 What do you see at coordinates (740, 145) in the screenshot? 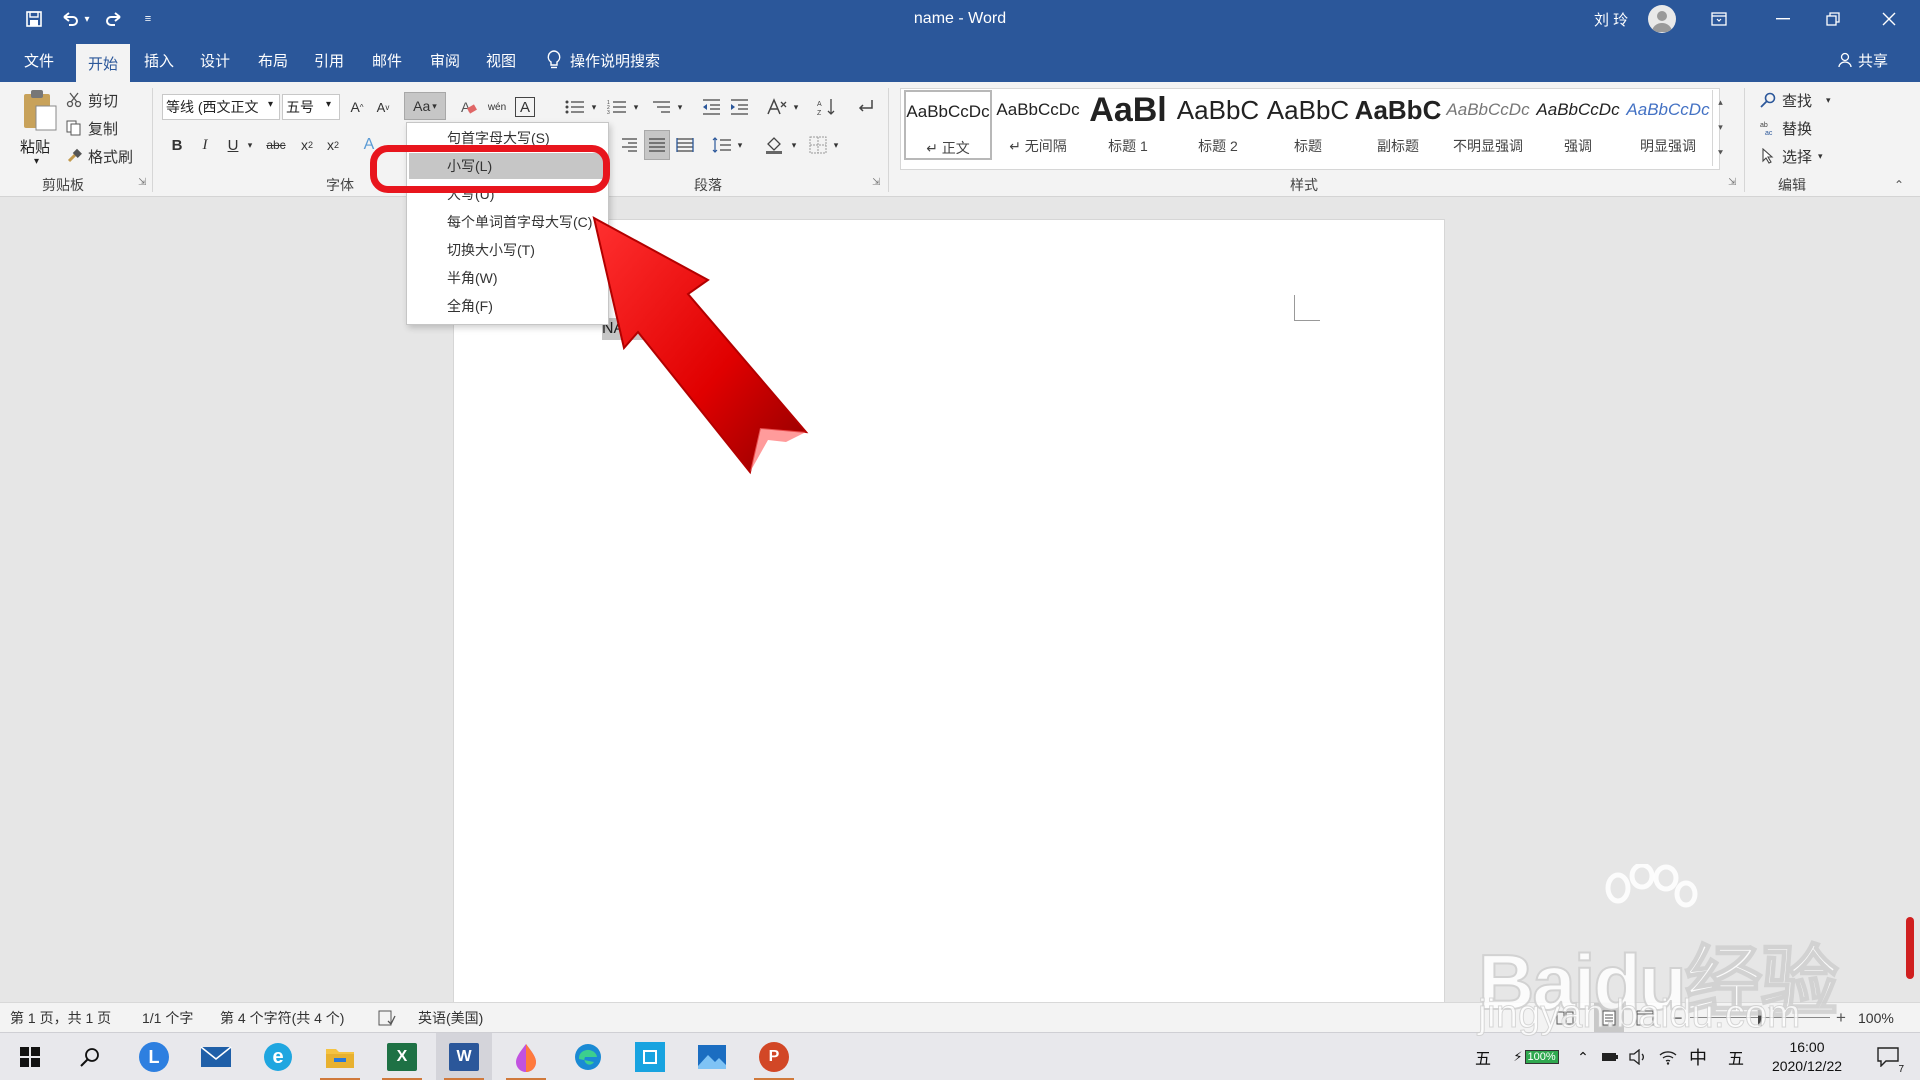
I see `line-spacing-dropdown-icon: ▾` at bounding box center [740, 145].